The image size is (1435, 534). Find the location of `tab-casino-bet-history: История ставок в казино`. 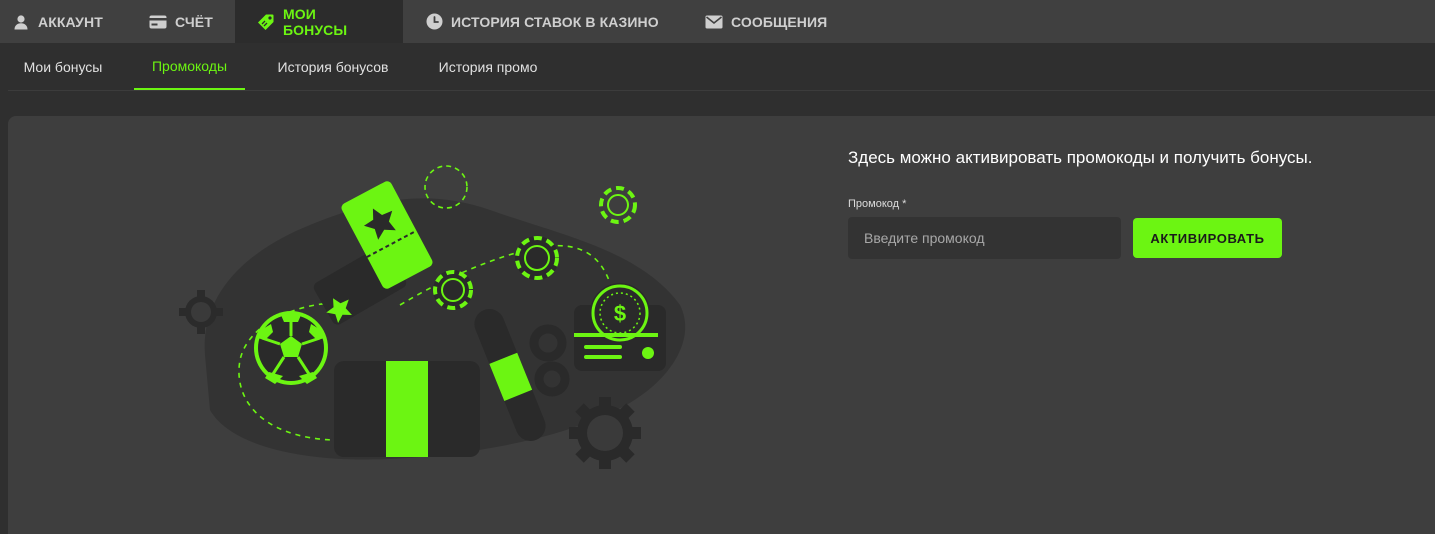

tab-casino-bet-history: История ставок в казино is located at coordinates (548, 21).